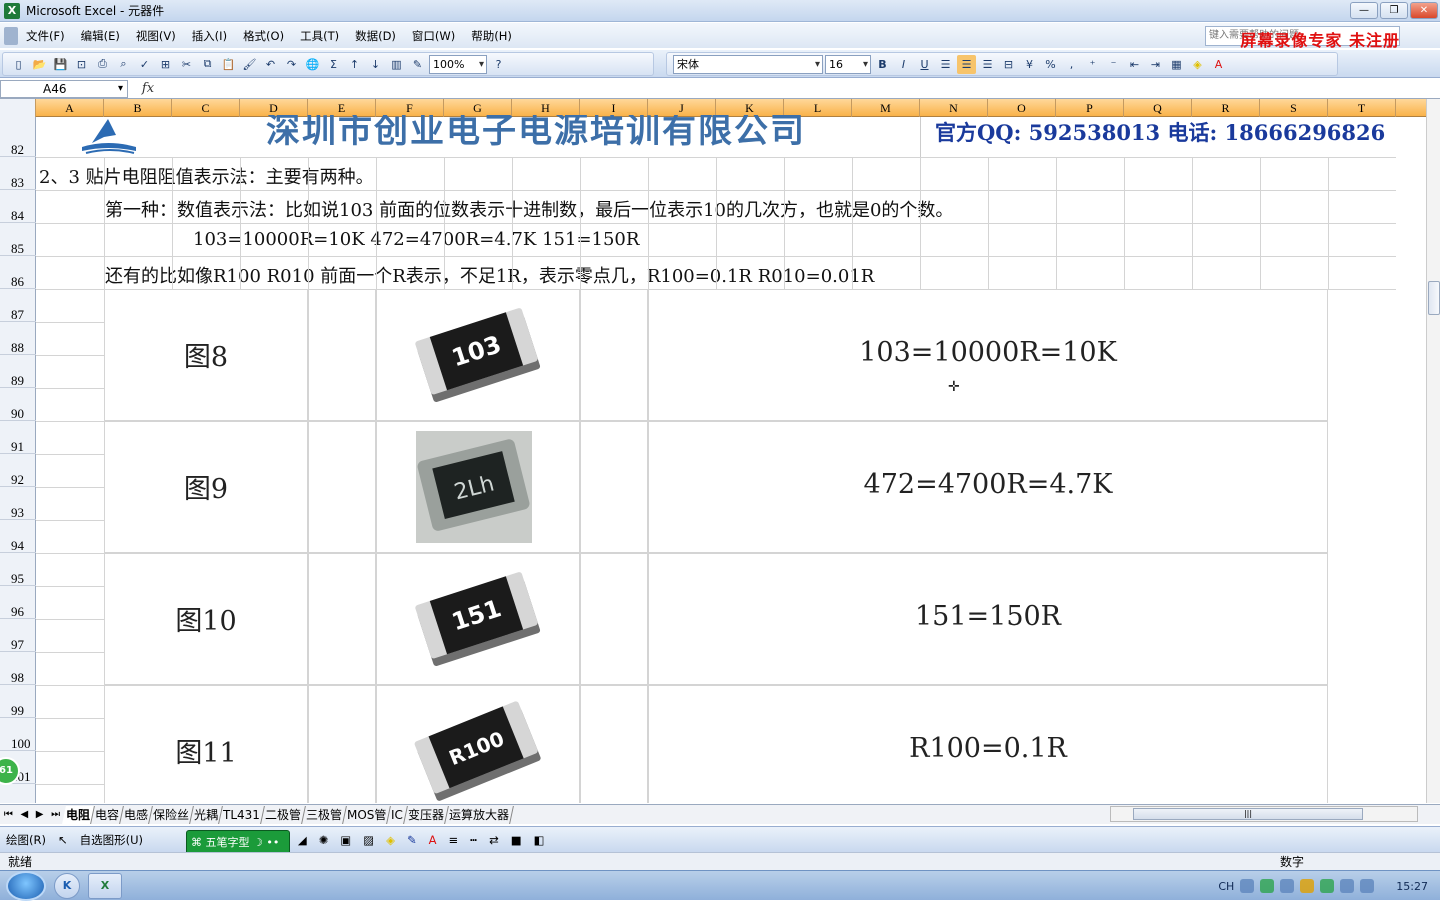  What do you see at coordinates (454, 840) in the screenshot?
I see `line-style-icon: ≡` at bounding box center [454, 840].